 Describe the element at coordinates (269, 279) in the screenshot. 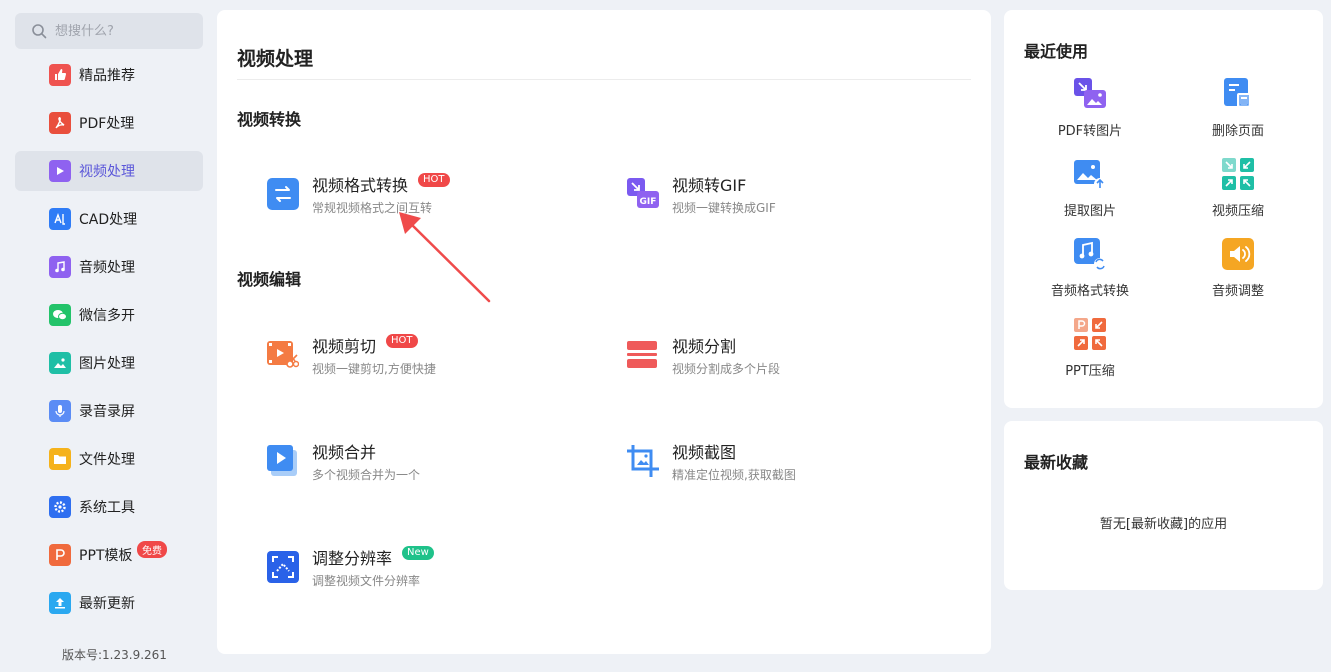

I see `section-title-video-edit: 视频编辑` at that location.